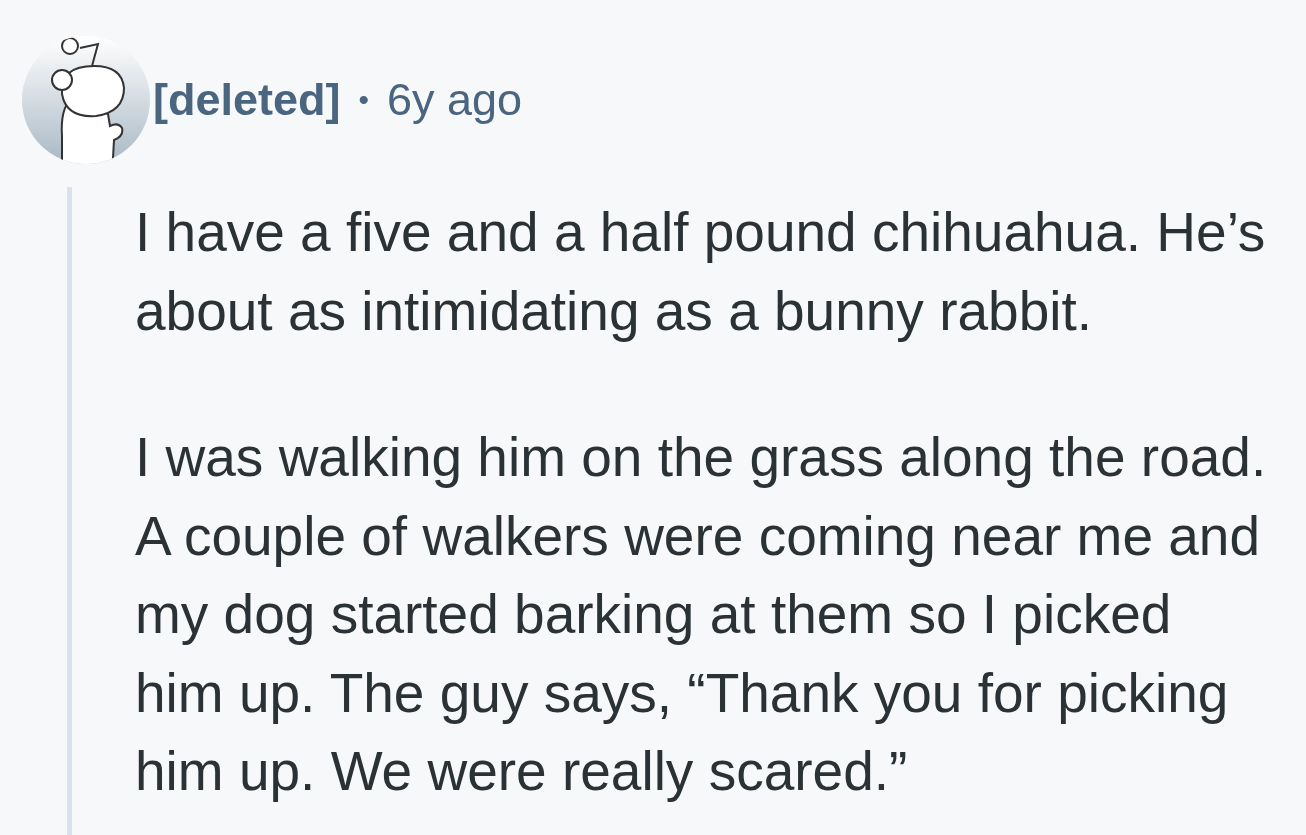 The width and height of the screenshot is (1306, 835). I want to click on comment-age: 6y ago, so click(455, 100).